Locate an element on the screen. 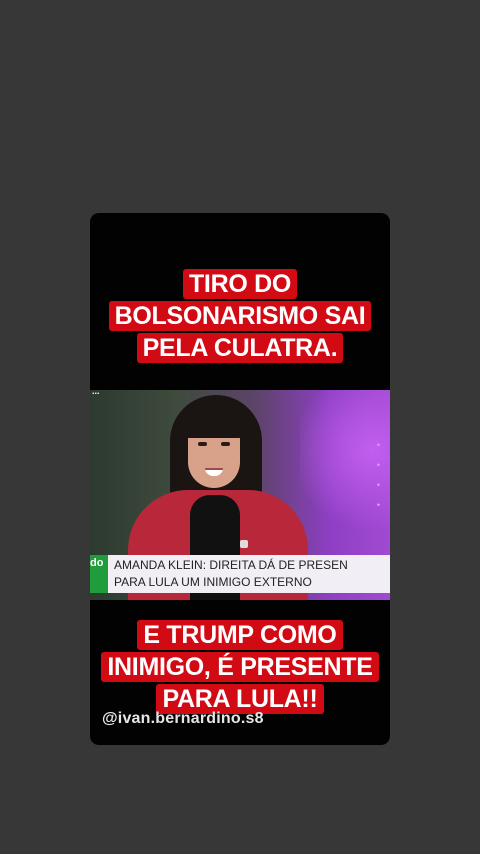 Image resolution: width=480 pixels, height=854 pixels. headline-line: AMANDA KLEIN: DIREITA DÁ DE PRESEN is located at coordinates (231, 565).